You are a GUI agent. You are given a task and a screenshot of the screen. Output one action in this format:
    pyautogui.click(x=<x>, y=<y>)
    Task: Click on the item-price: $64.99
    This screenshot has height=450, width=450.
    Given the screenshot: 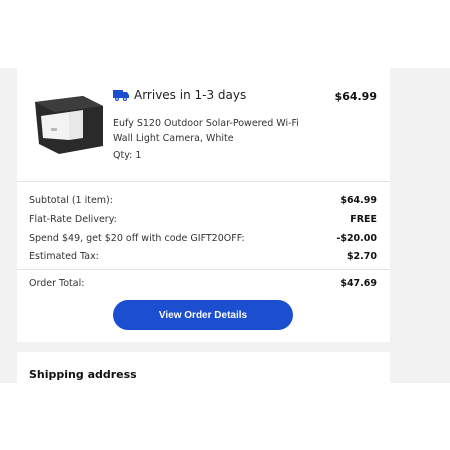 What is the action you would take?
    pyautogui.click(x=355, y=96)
    